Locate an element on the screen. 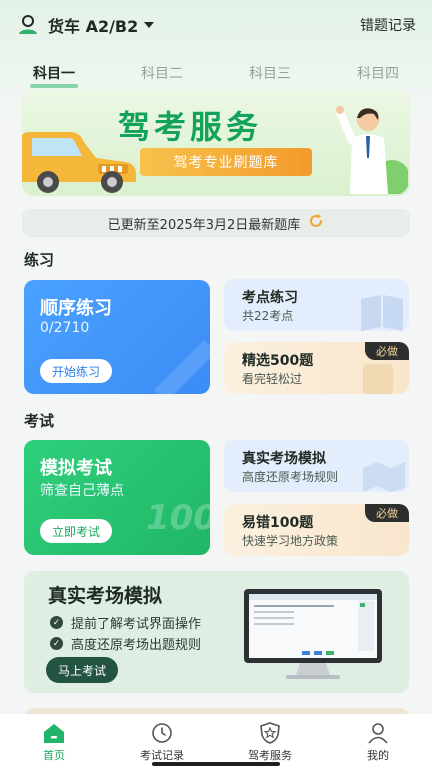 The width and height of the screenshot is (432, 768). simulation-title: 真实考场模拟 is located at coordinates (105, 596).